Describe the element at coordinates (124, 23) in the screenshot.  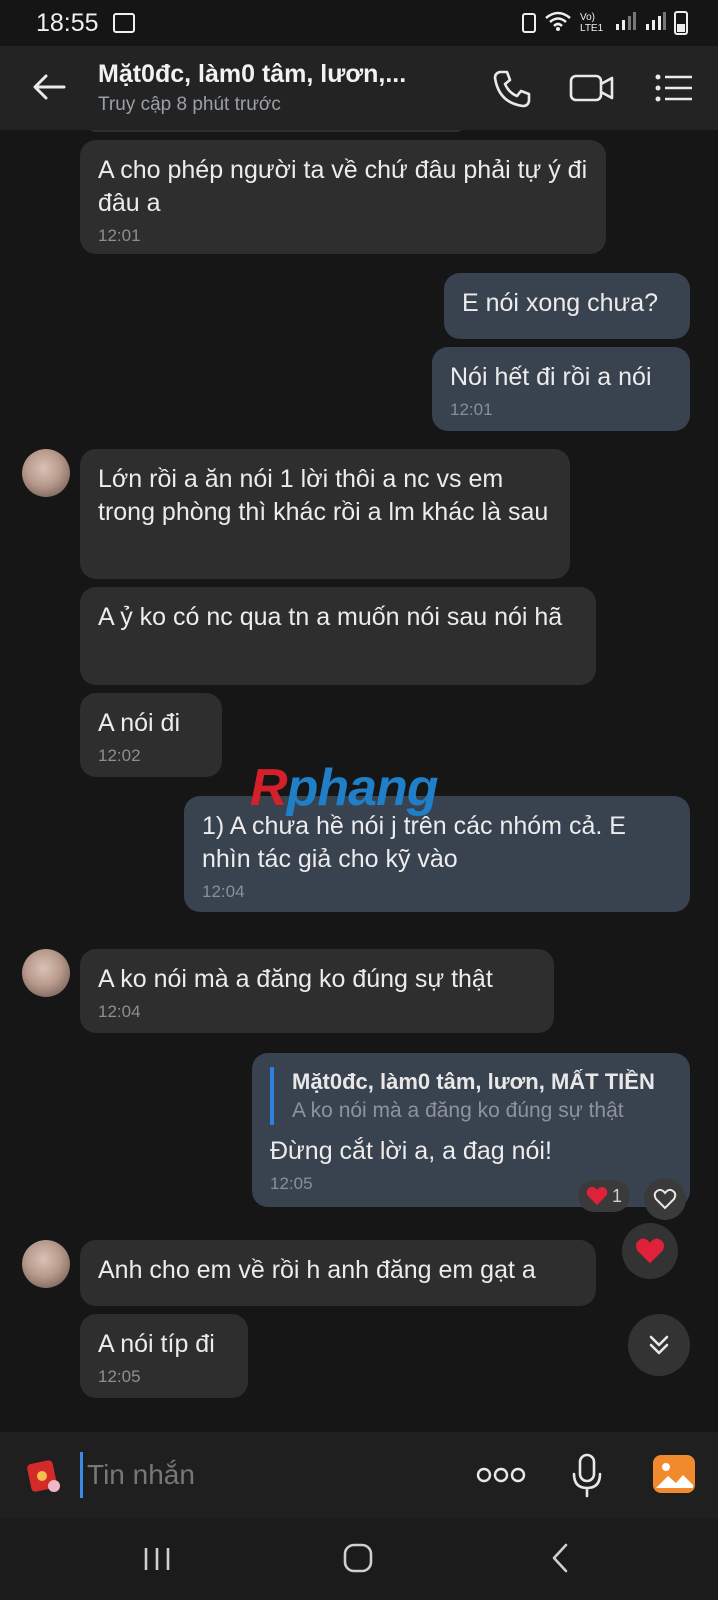
I see `gallery-notification-icon` at that location.